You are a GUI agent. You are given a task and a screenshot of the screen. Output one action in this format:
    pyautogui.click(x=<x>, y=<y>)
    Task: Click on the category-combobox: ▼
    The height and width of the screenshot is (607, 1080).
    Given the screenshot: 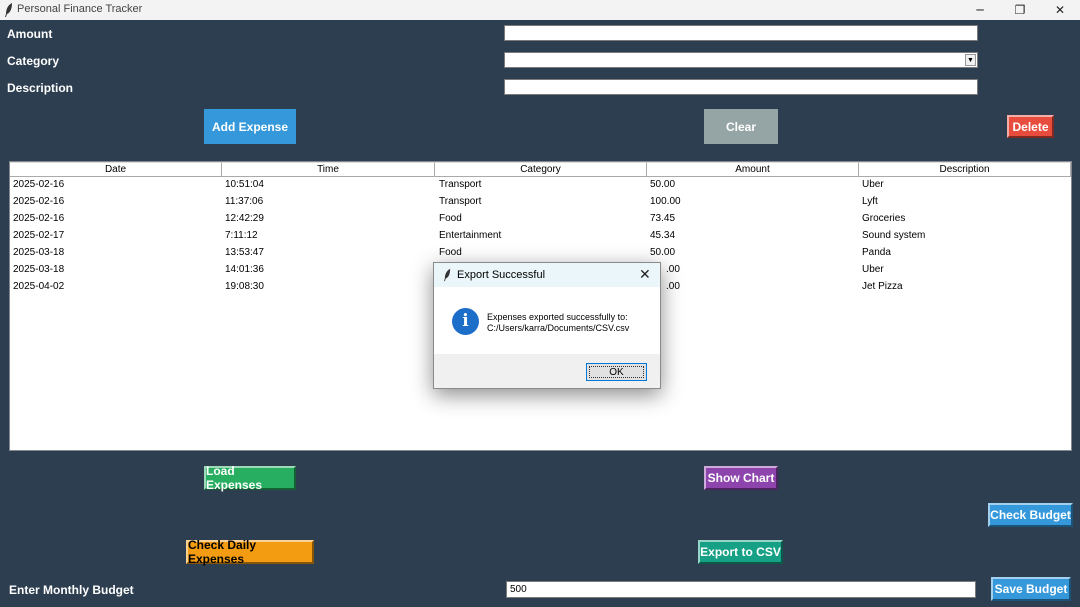 What is the action you would take?
    pyautogui.click(x=741, y=60)
    